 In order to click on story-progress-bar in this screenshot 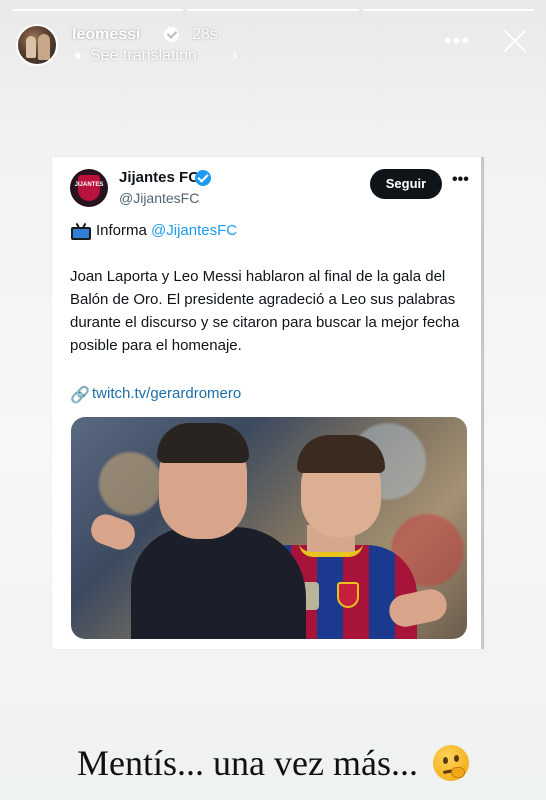, I will do `click(273, 10)`.